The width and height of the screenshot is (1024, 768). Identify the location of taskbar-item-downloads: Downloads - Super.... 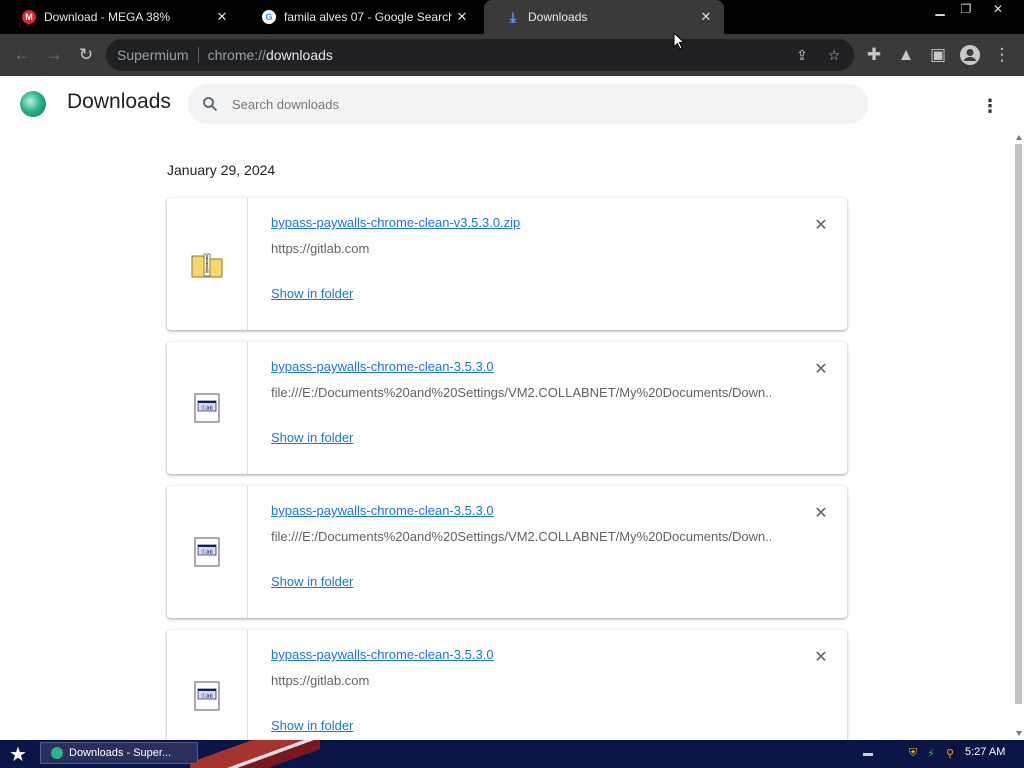
(119, 753).